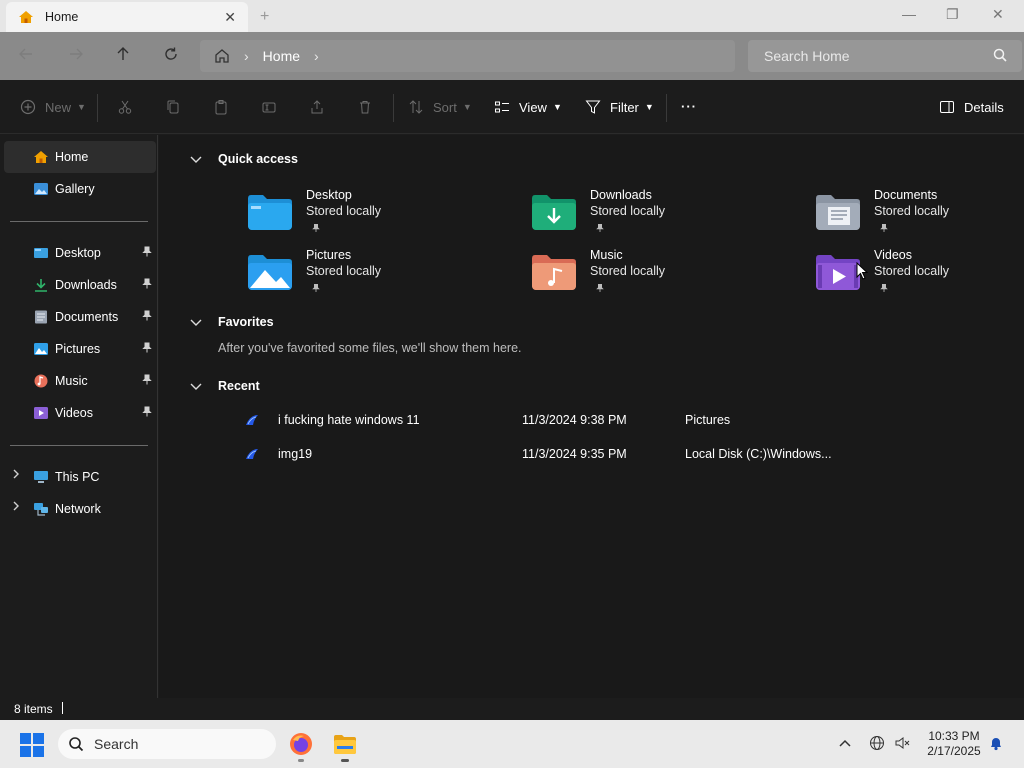 Image resolution: width=1024 pixels, height=768 pixels. I want to click on globe-icon, so click(877, 743).